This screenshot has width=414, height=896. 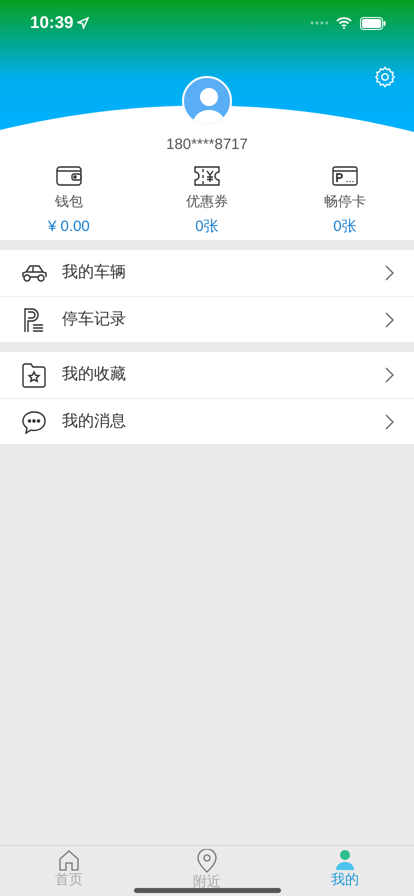 What do you see at coordinates (207, 201) in the screenshot?
I see `stat-item: 优惠券 0张` at bounding box center [207, 201].